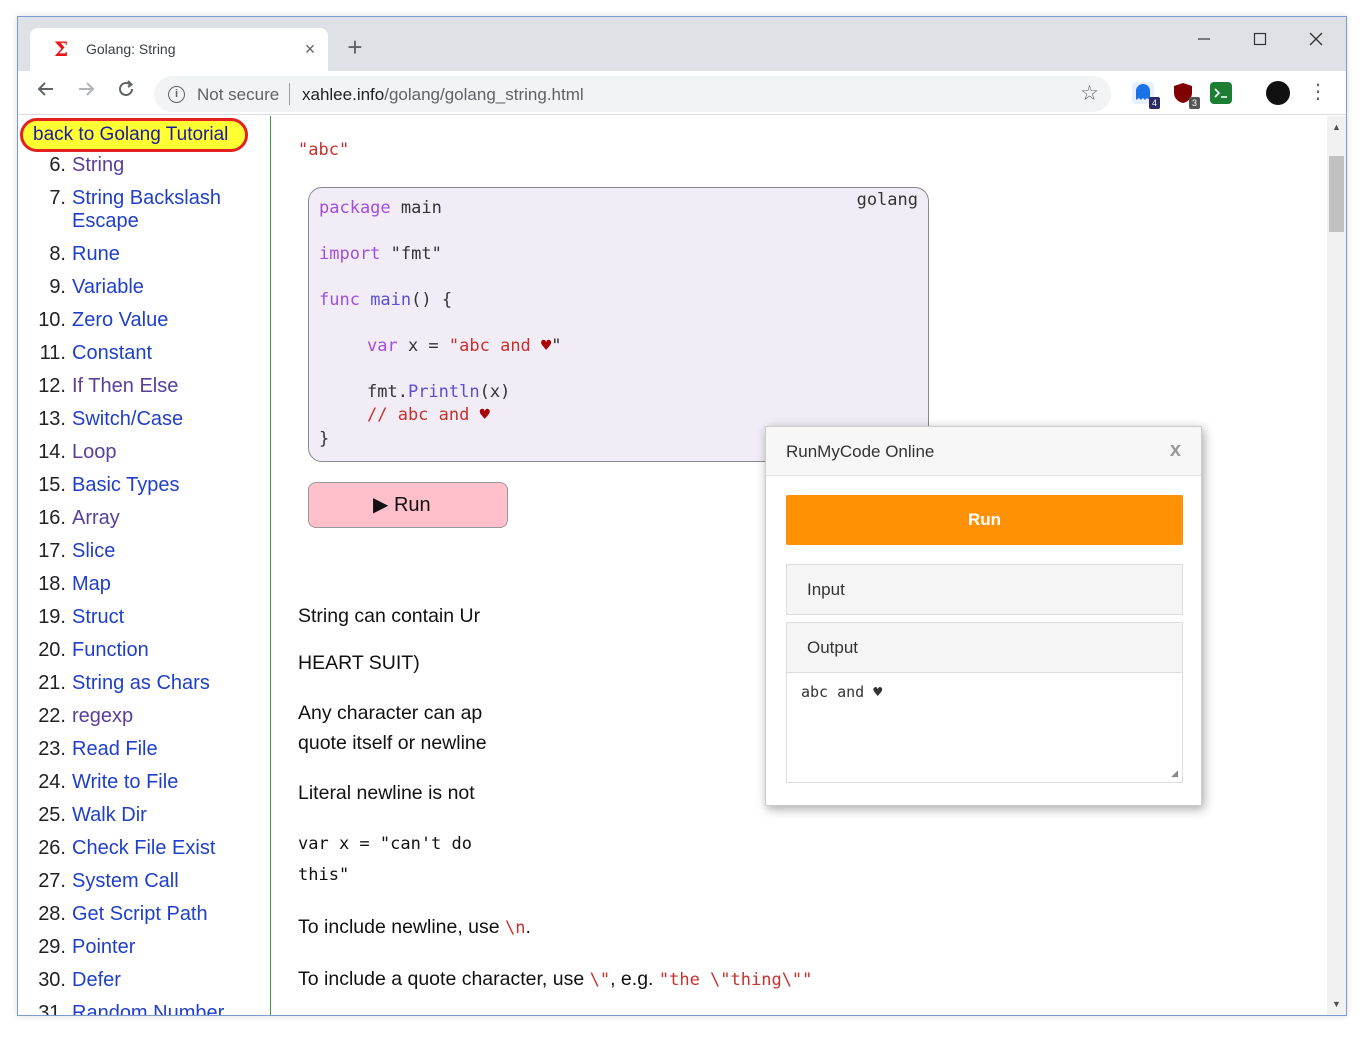 Image resolution: width=1367 pixels, height=1037 pixels. Describe the element at coordinates (162, 782) in the screenshot. I see `nav-label: Write to File` at that location.